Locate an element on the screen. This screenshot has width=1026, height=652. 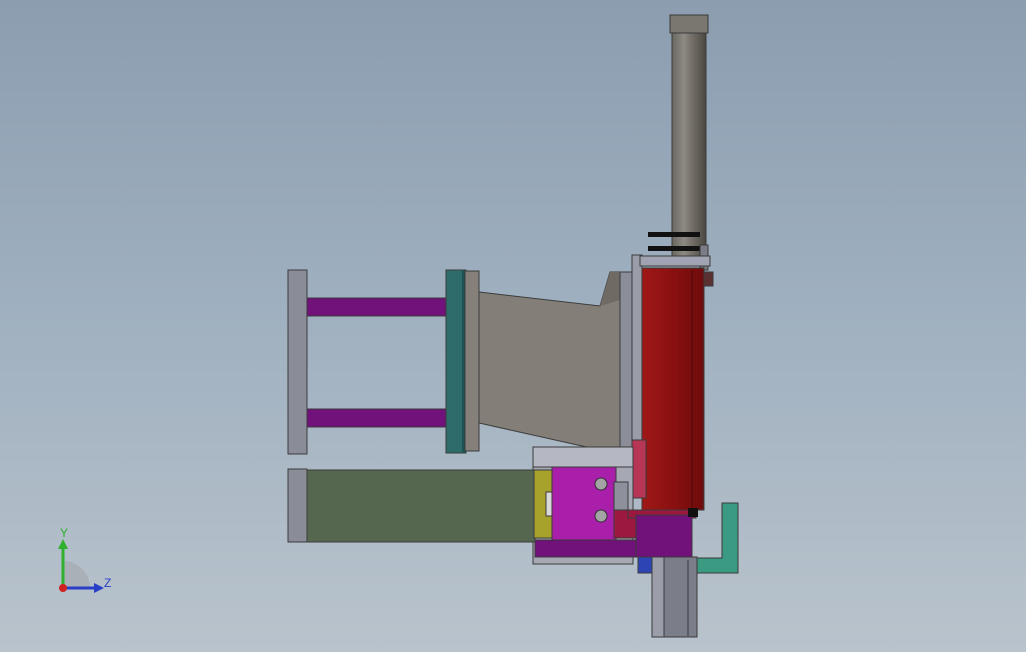
mount-plate-outer is located at coordinates (626, 367).